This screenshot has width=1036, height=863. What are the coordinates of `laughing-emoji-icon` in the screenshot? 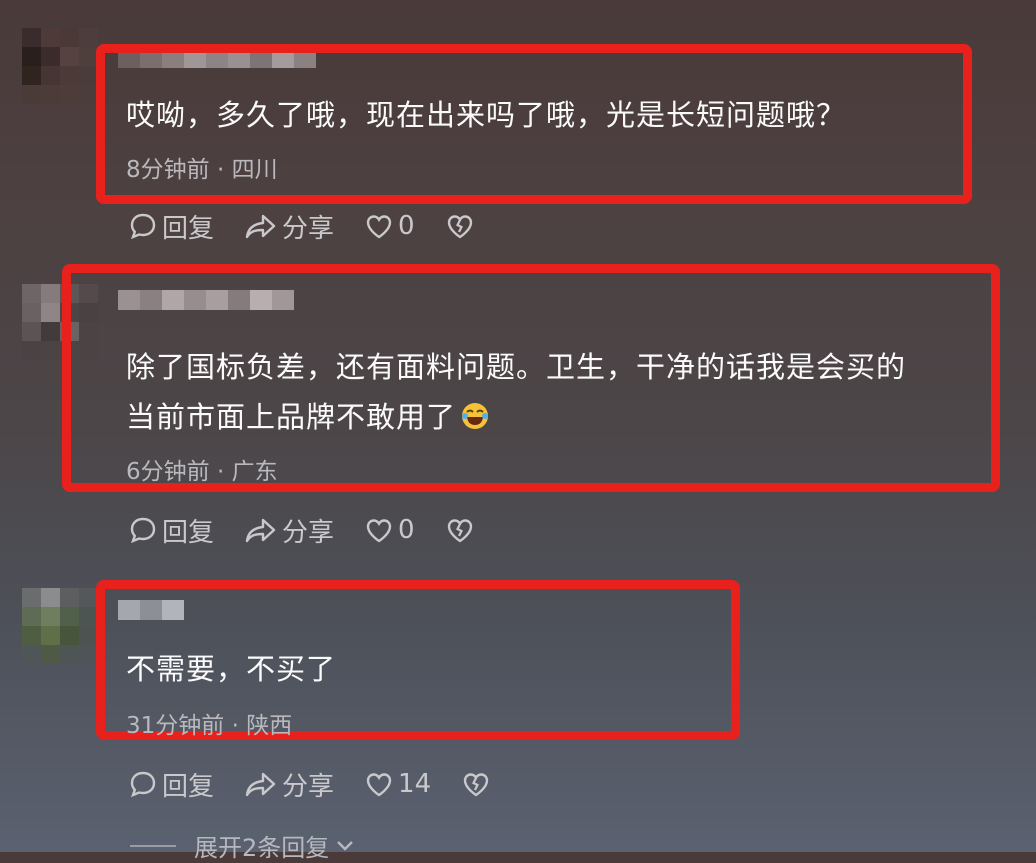 It's located at (475, 416).